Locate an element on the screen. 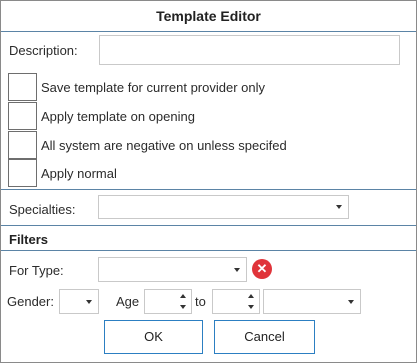  apply-normal-label: Apply normal is located at coordinates (79, 173).